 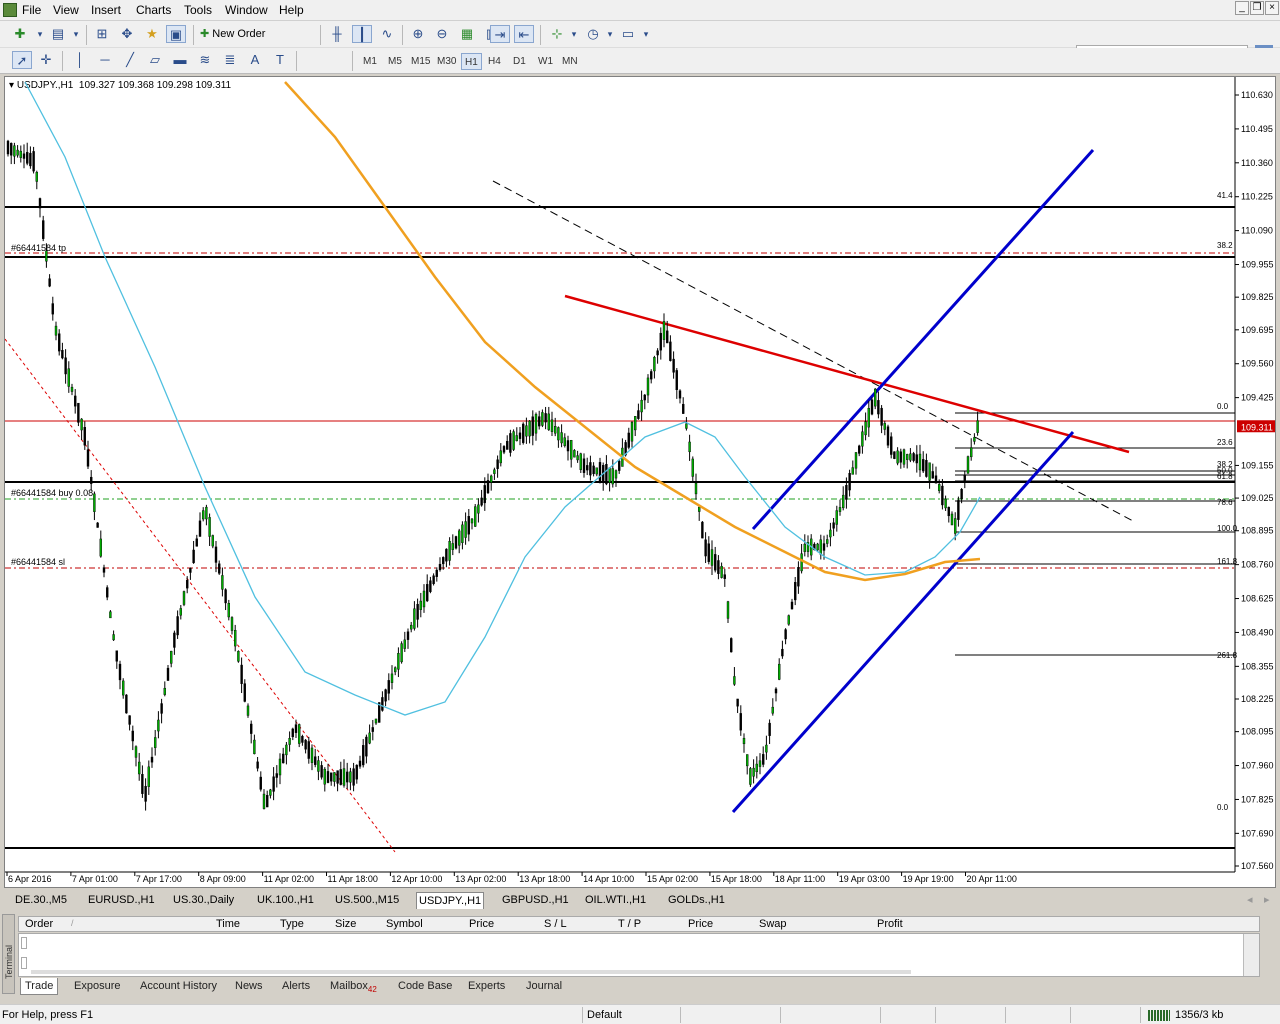 What do you see at coordinates (345, 924) in the screenshot?
I see `col-size: Size` at bounding box center [345, 924].